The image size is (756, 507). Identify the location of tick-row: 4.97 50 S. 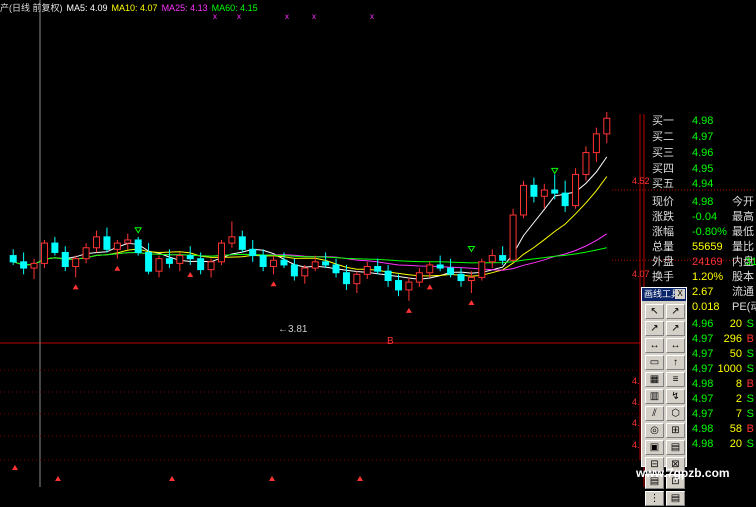
(723, 354).